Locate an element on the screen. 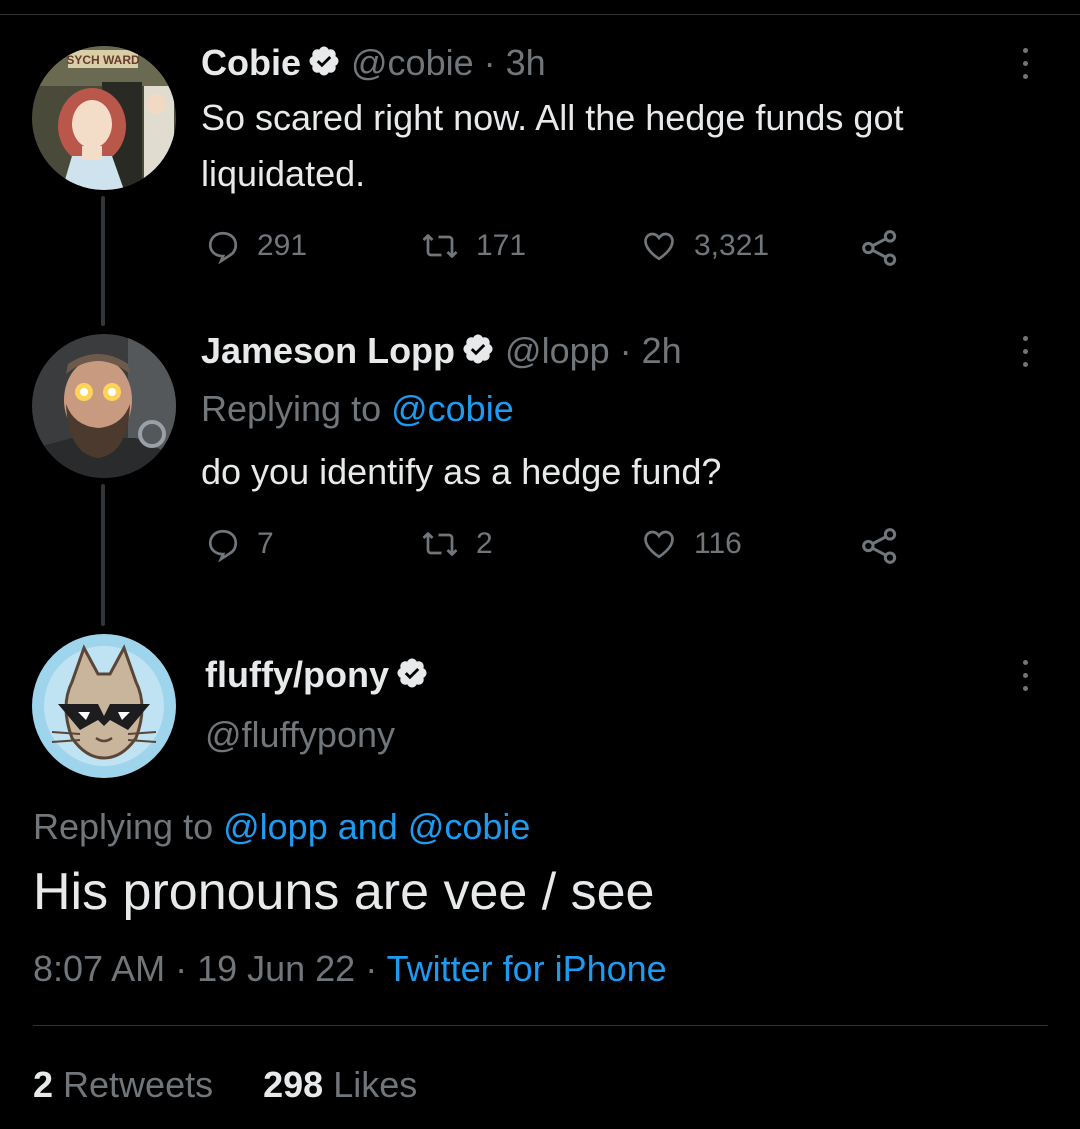 The width and height of the screenshot is (1080, 1129). like-button: 3,321 is located at coordinates (704, 246).